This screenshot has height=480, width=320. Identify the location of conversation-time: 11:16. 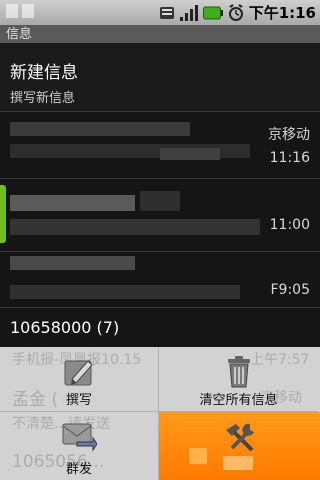
(289, 158).